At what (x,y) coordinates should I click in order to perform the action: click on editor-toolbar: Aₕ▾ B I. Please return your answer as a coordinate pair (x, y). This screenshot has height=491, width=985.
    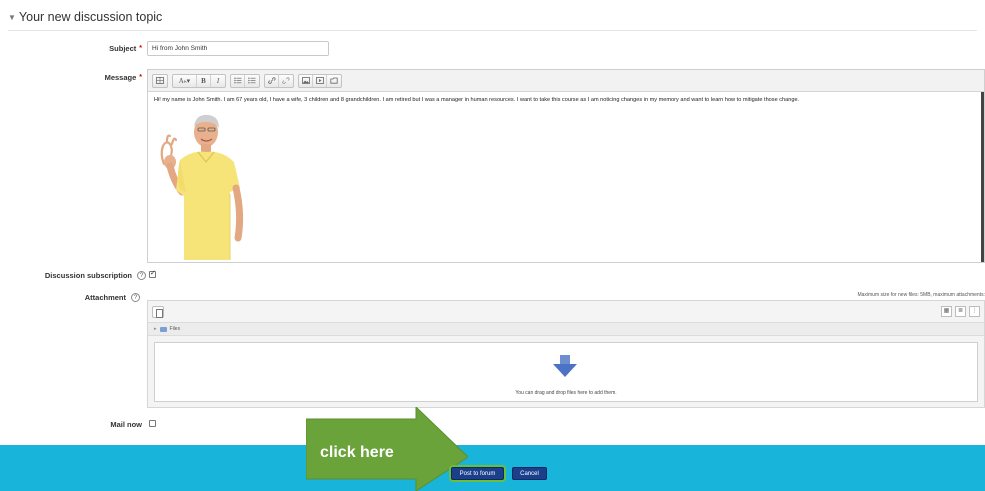
    Looking at the image, I should click on (566, 81).